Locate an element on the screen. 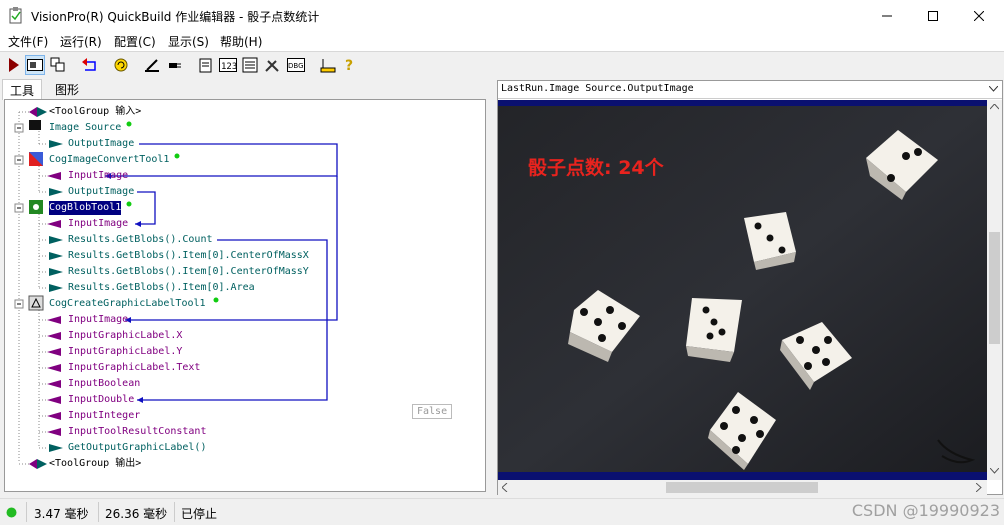 This screenshot has width=1004, height=525. vertical-scroll-thumb is located at coordinates (994, 288).